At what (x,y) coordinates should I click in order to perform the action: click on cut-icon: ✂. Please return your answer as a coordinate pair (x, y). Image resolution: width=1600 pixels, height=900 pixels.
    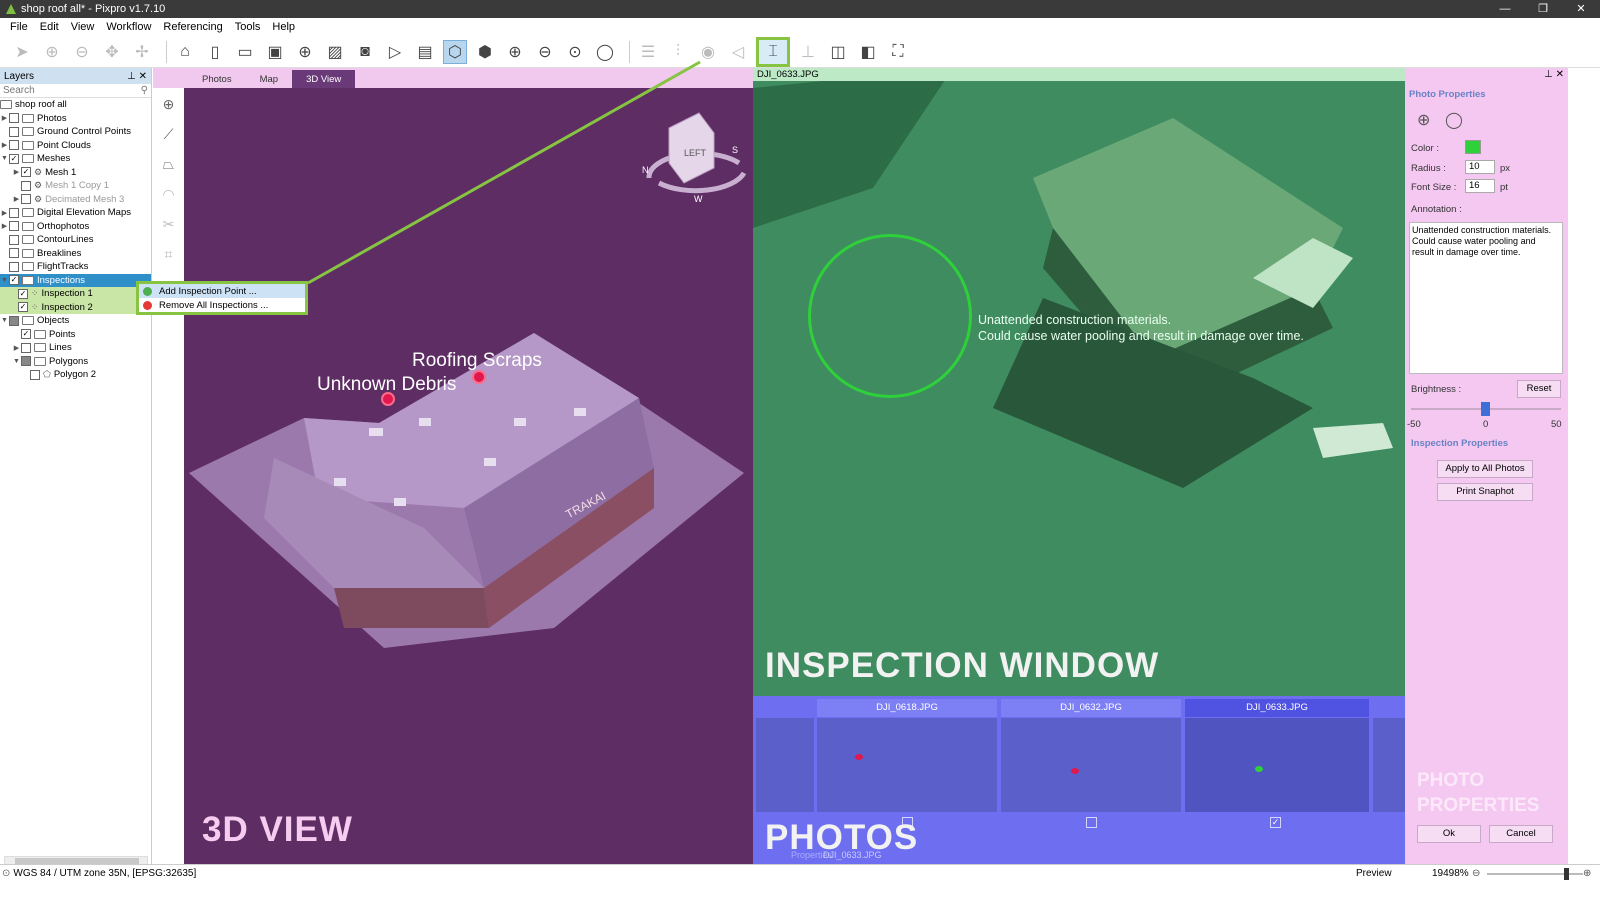
    Looking at the image, I should click on (169, 226).